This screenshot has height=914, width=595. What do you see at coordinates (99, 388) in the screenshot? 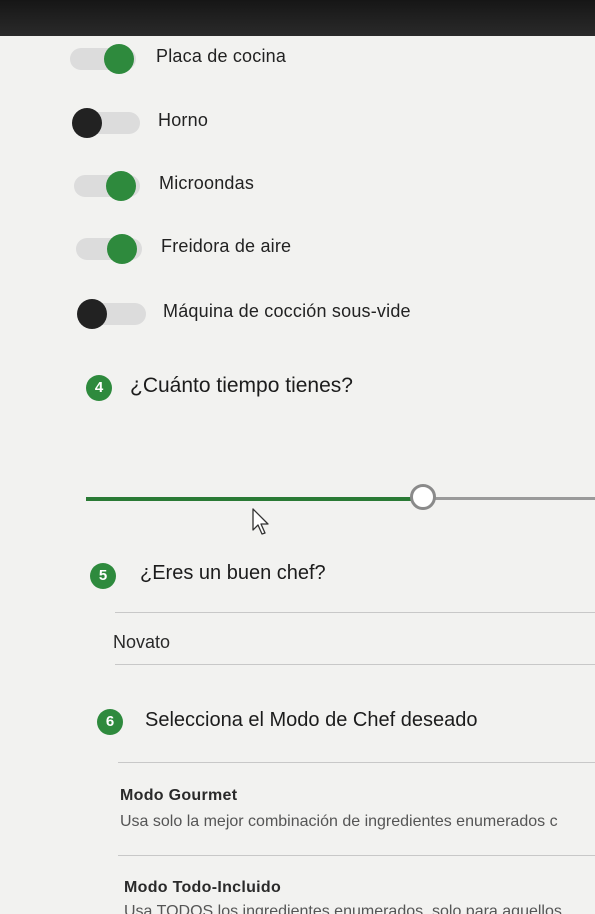
I see `step-badge-4: 4` at bounding box center [99, 388].